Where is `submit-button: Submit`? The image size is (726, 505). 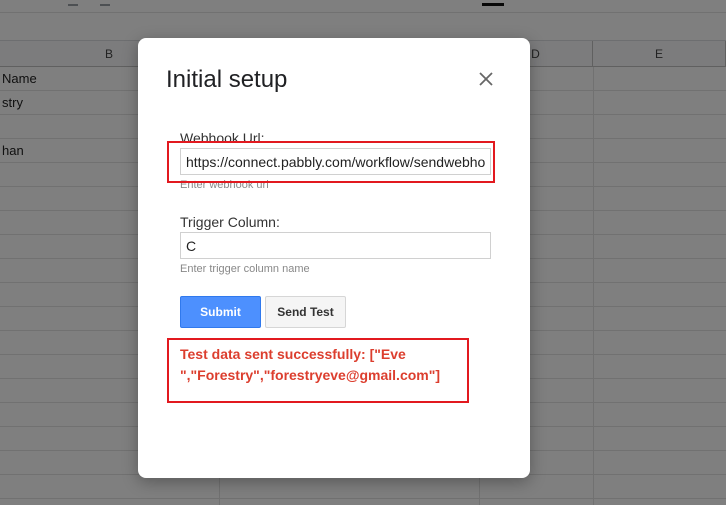
submit-button: Submit is located at coordinates (220, 312).